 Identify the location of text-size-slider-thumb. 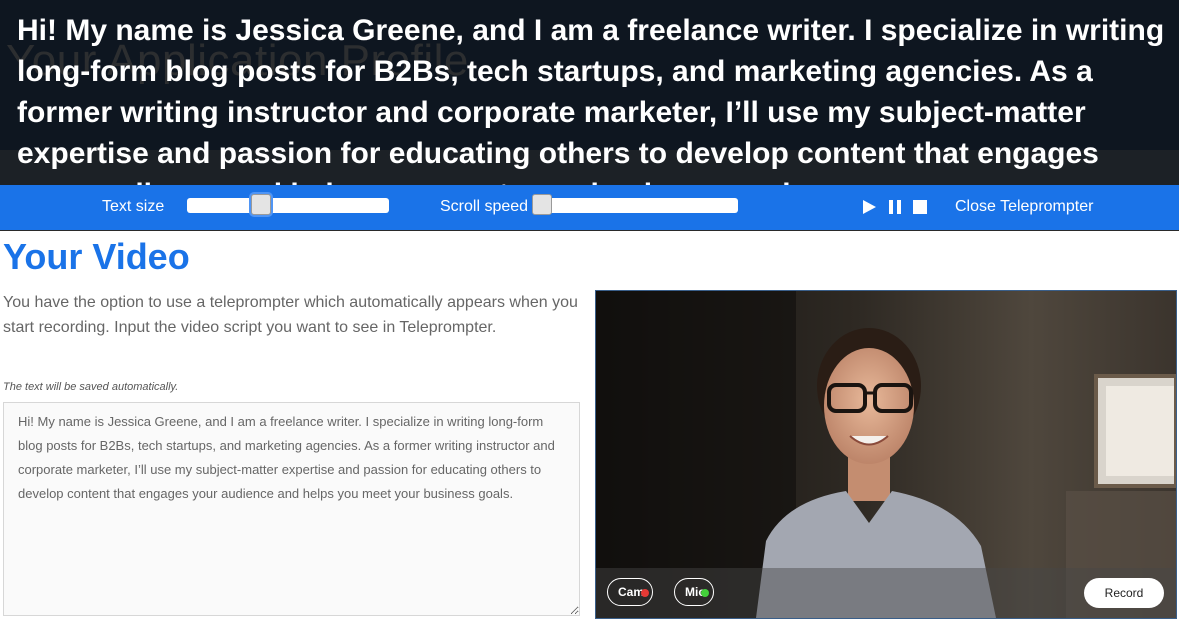
(261, 204).